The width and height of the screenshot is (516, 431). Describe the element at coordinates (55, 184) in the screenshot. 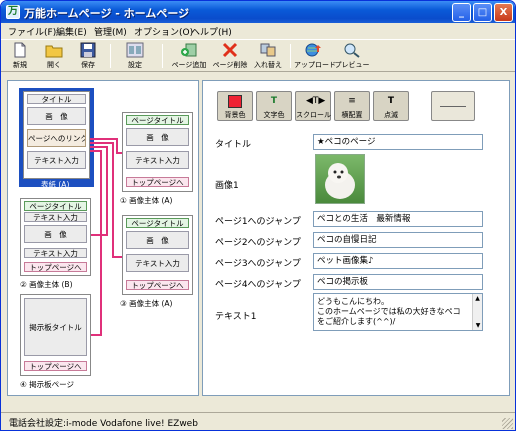

I see `cover-page-caption: 表紙 (A)` at that location.